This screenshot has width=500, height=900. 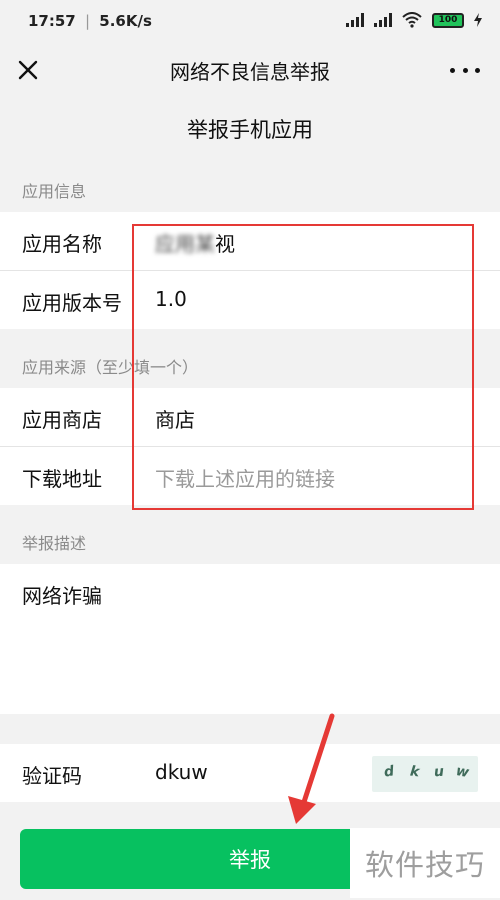 What do you see at coordinates (62, 244) in the screenshot?
I see `app-name-label: 应用名称` at bounding box center [62, 244].